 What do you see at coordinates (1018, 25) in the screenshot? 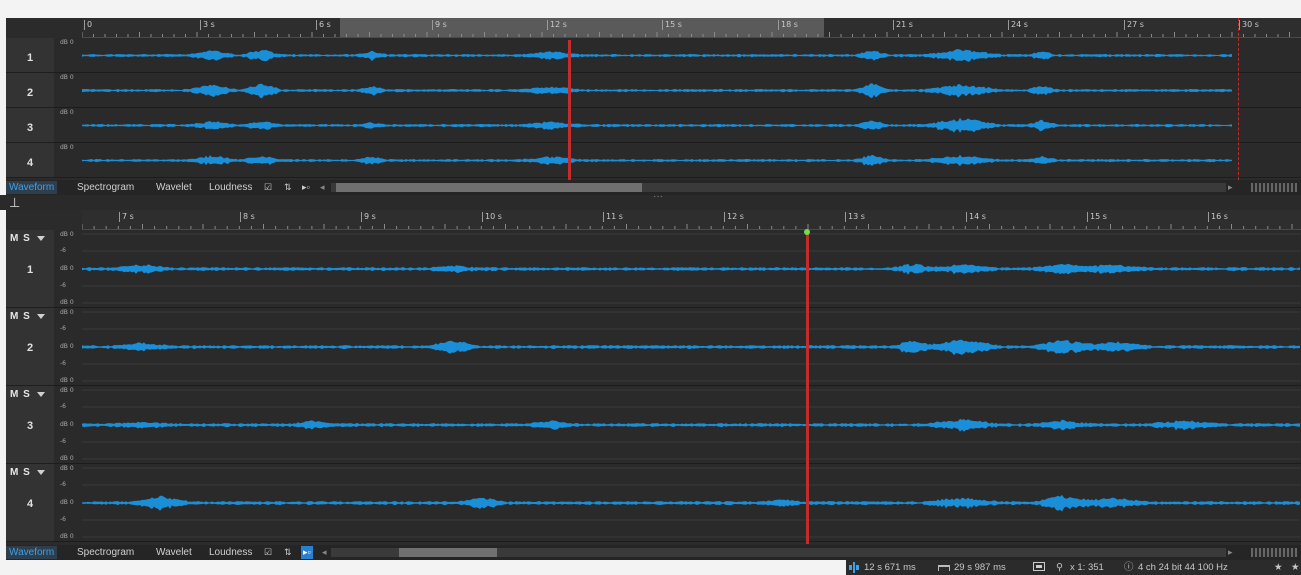
I see `ruler-label: 24 s` at bounding box center [1018, 25].